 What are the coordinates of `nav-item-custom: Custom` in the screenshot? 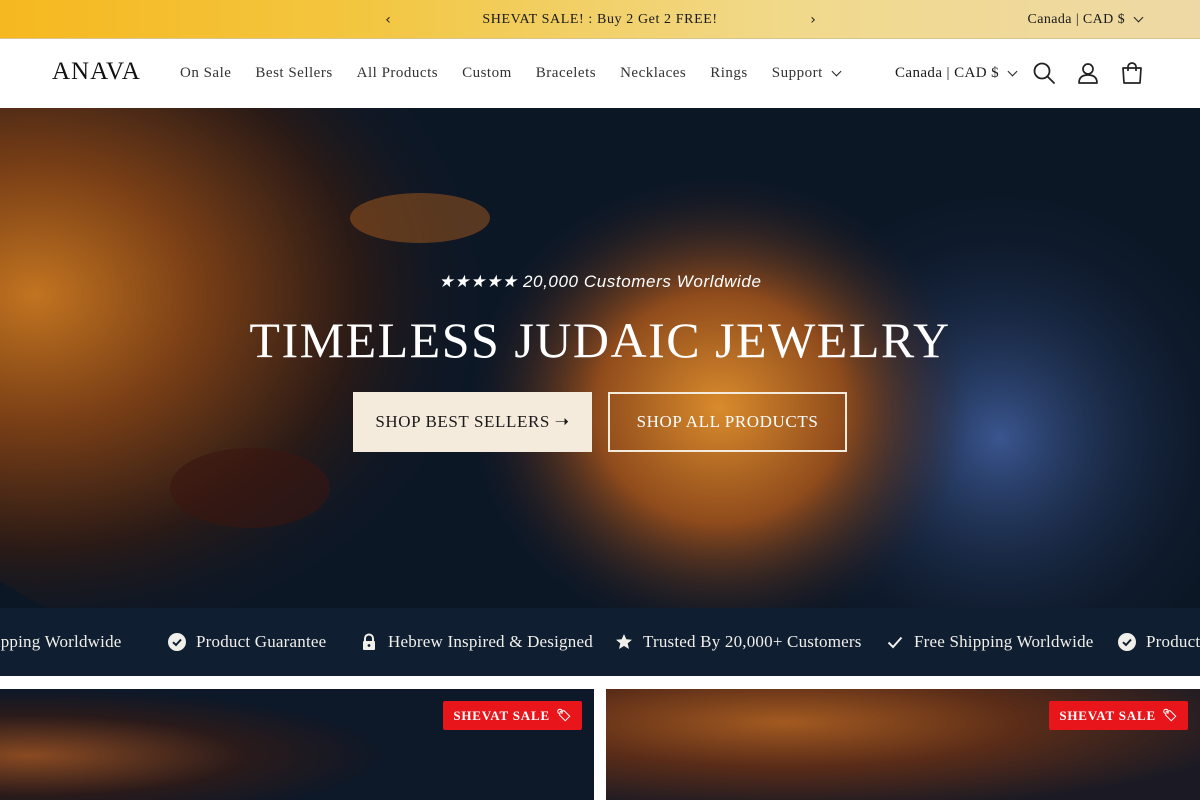 It's located at (487, 73).